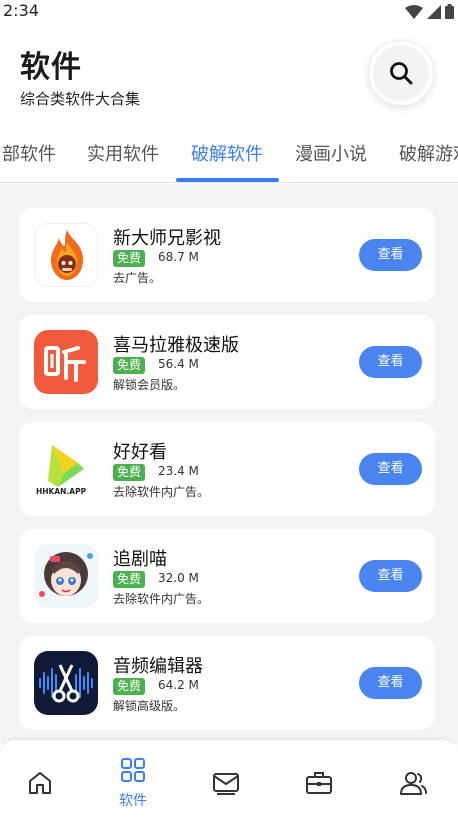 The height and width of the screenshot is (820, 458). What do you see at coordinates (178, 257) in the screenshot?
I see `app-size: 68.7 M` at bounding box center [178, 257].